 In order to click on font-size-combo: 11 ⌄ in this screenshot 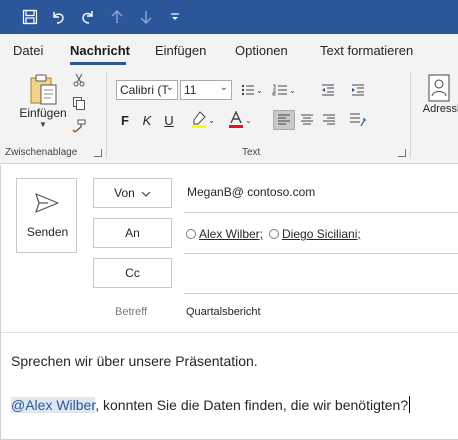, I will do `click(206, 90)`.